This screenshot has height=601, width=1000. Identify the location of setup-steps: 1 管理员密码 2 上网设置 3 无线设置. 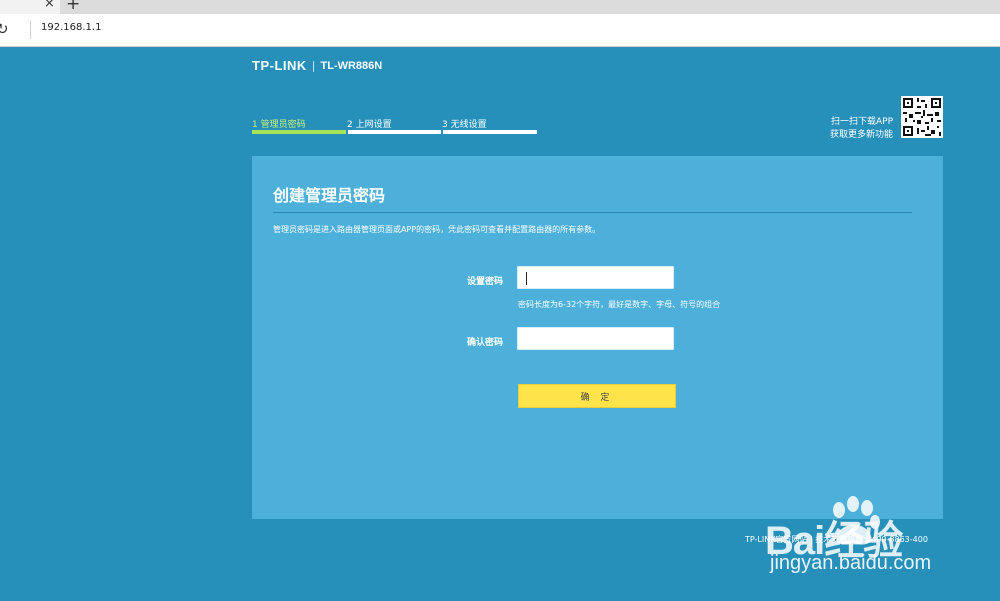
(396, 127).